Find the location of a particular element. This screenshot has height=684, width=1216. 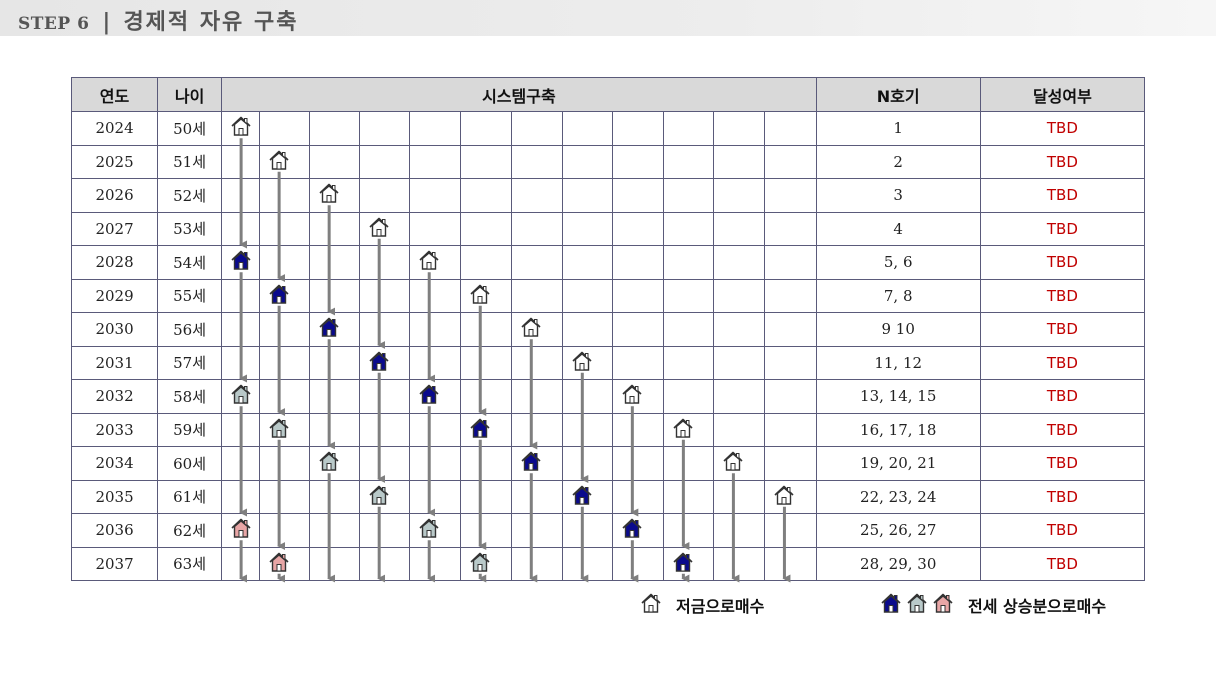

age-cell: 59세 is located at coordinates (190, 429).